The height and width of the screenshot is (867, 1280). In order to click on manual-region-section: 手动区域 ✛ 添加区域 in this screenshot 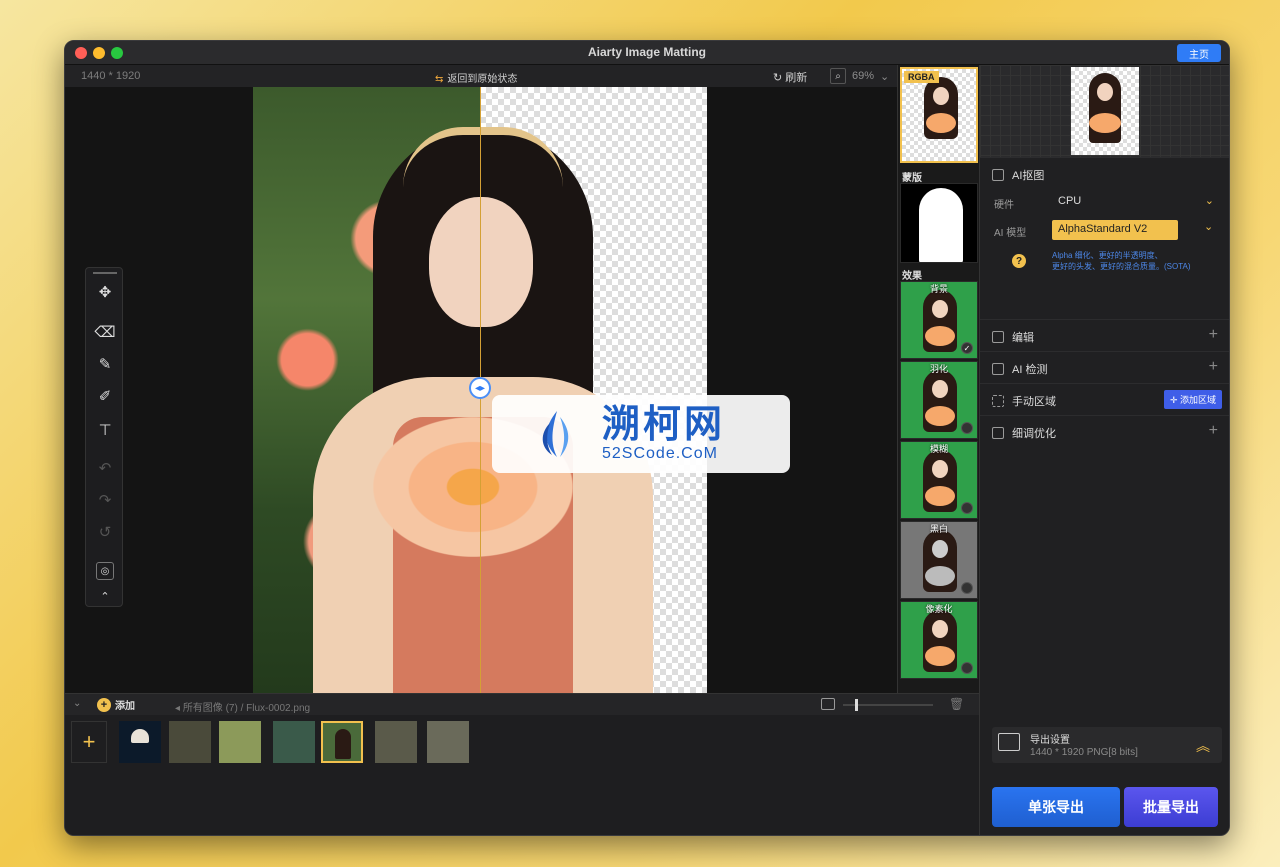, I will do `click(1104, 399)`.